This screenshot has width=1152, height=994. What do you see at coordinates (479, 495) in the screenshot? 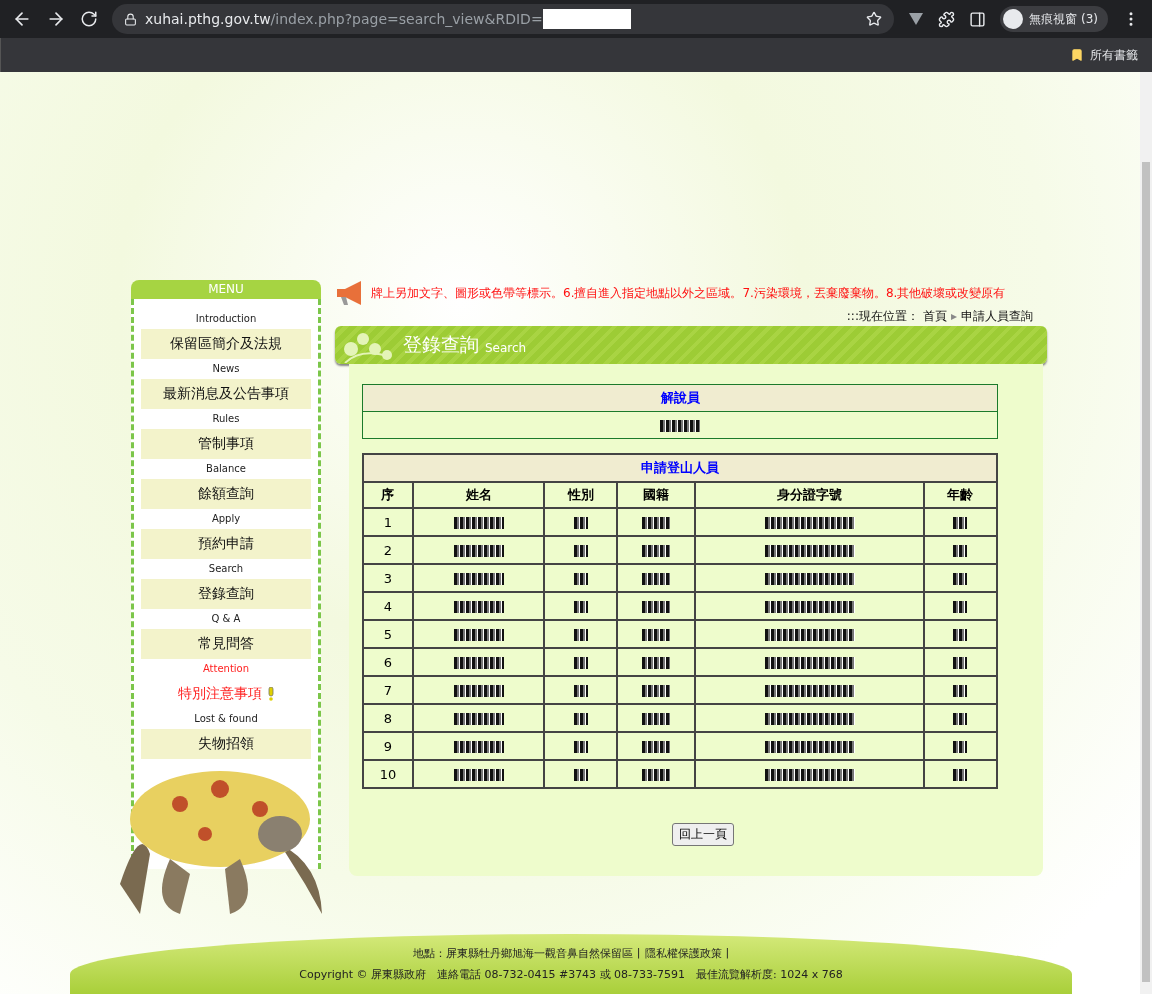
I see `column-header: 姓名` at bounding box center [479, 495].